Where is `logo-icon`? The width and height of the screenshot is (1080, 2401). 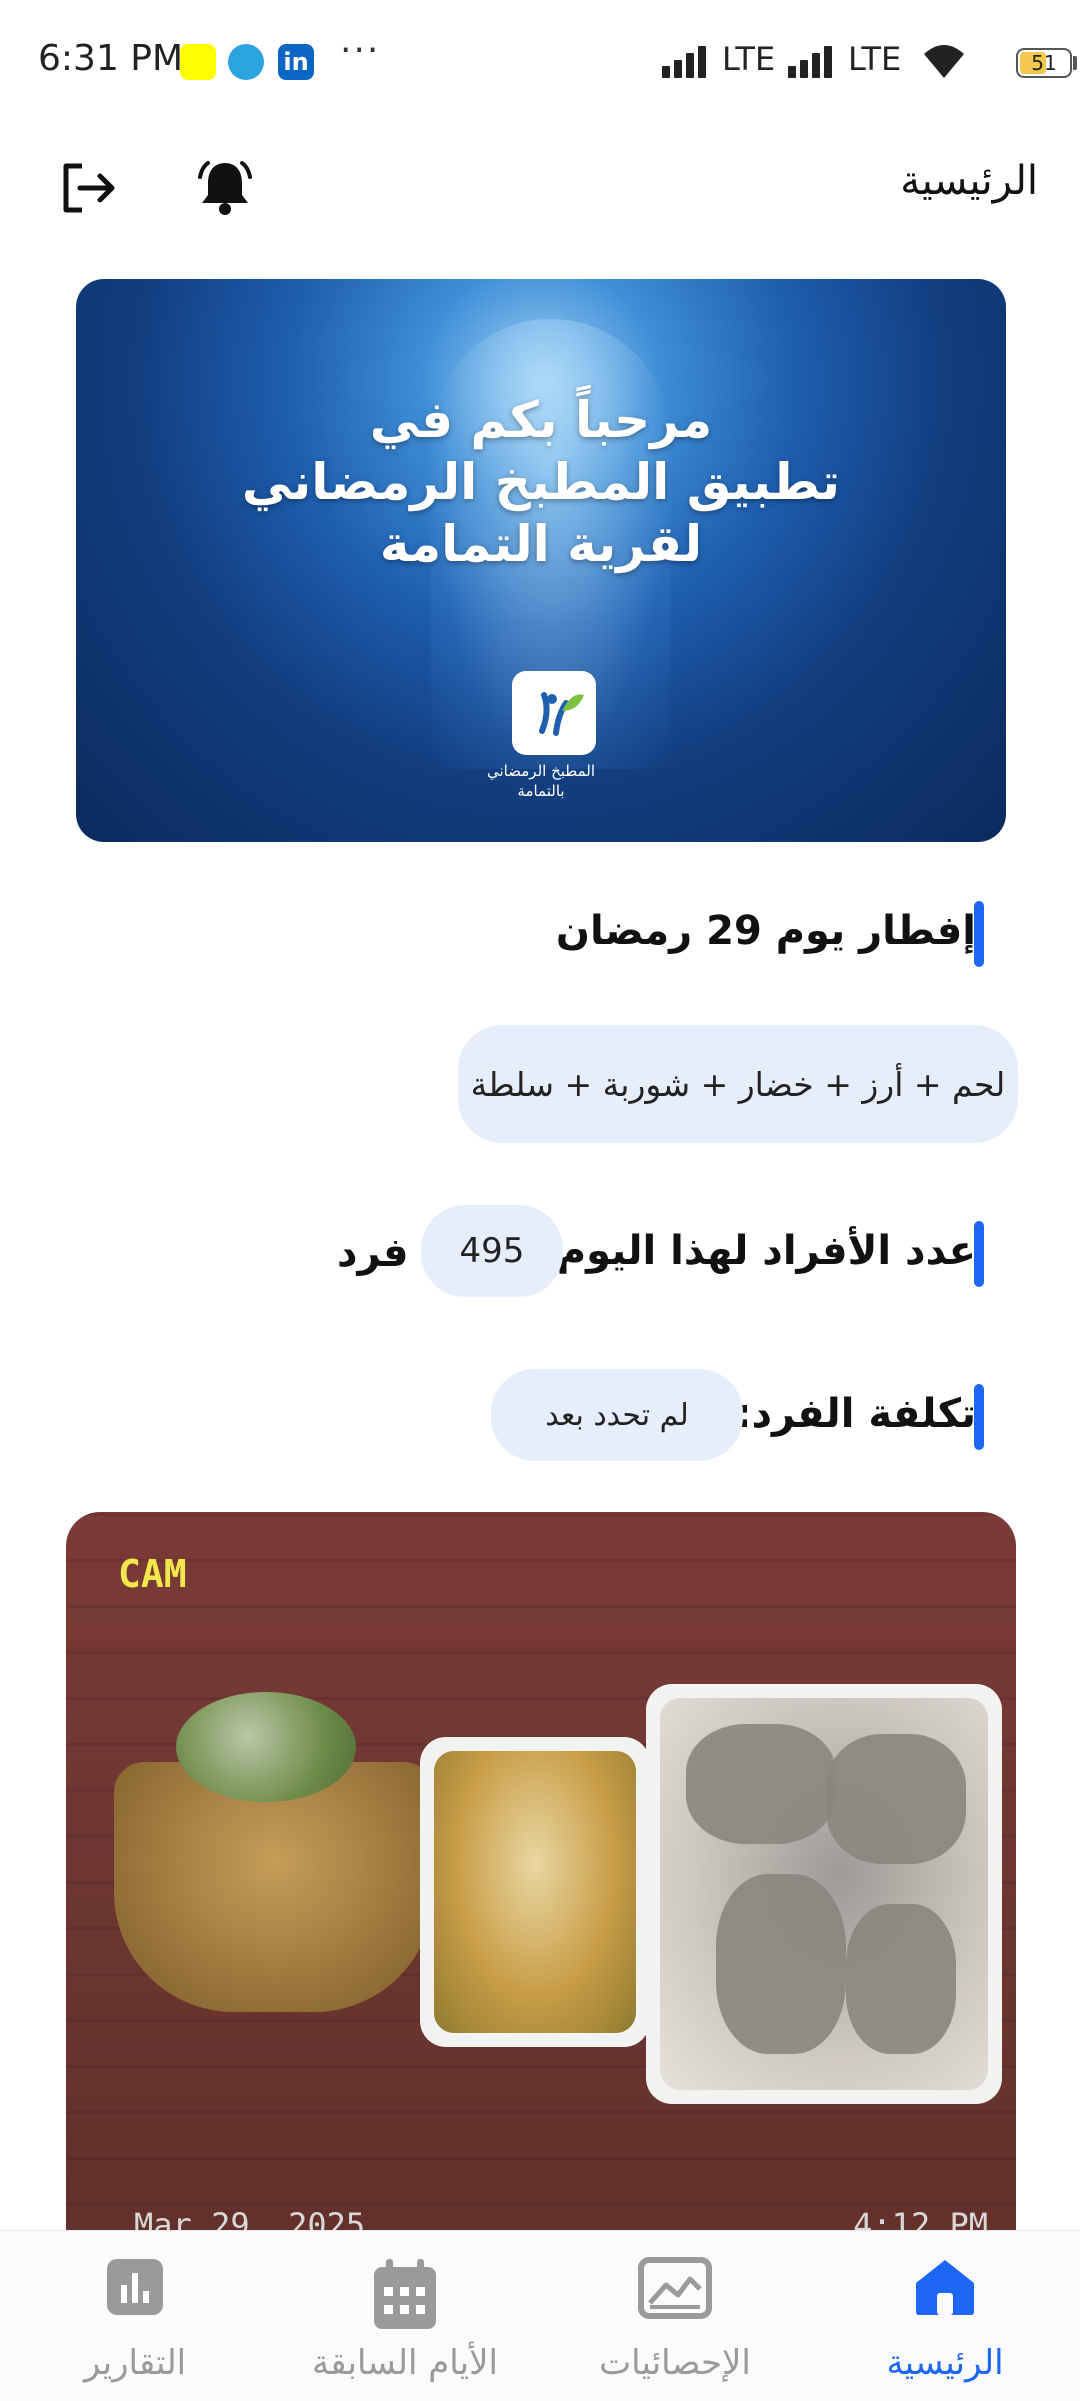
logo-icon is located at coordinates (561, 714).